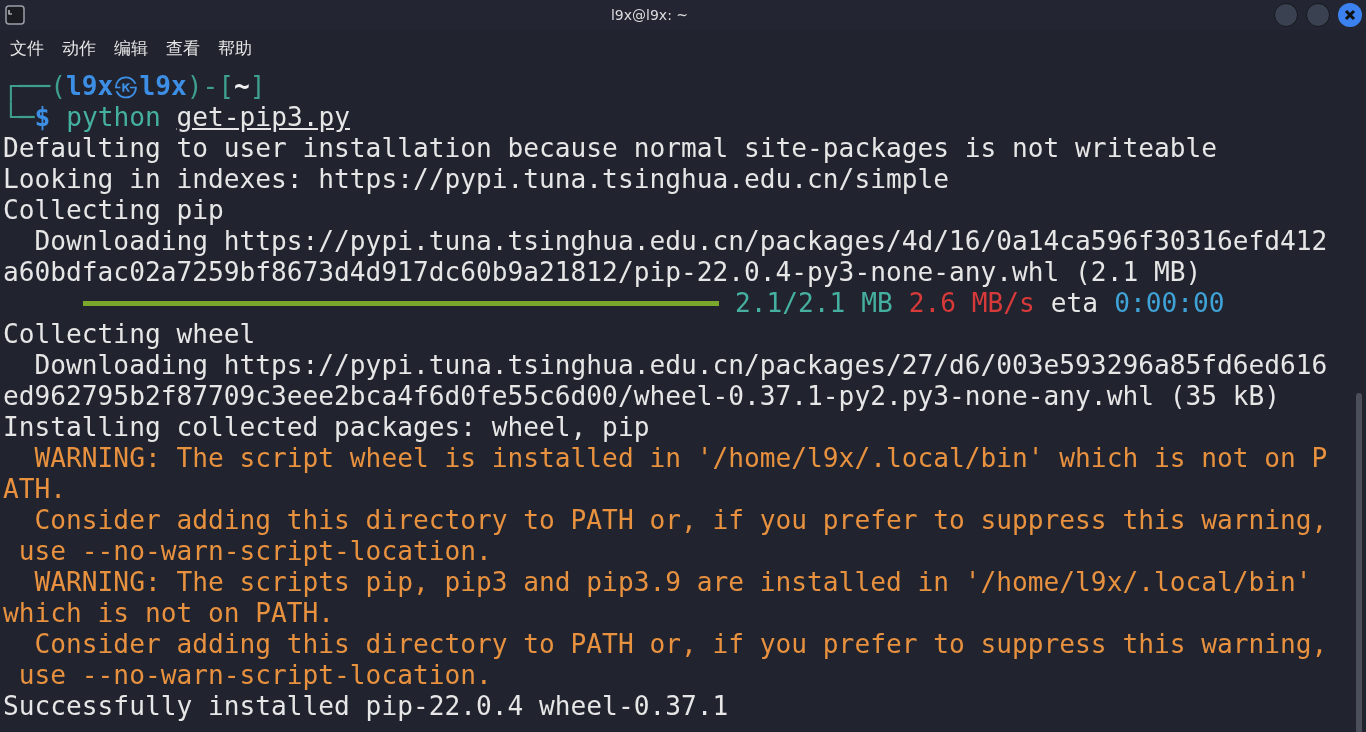 The width and height of the screenshot is (1366, 732). I want to click on close-button, so click(1350, 15).